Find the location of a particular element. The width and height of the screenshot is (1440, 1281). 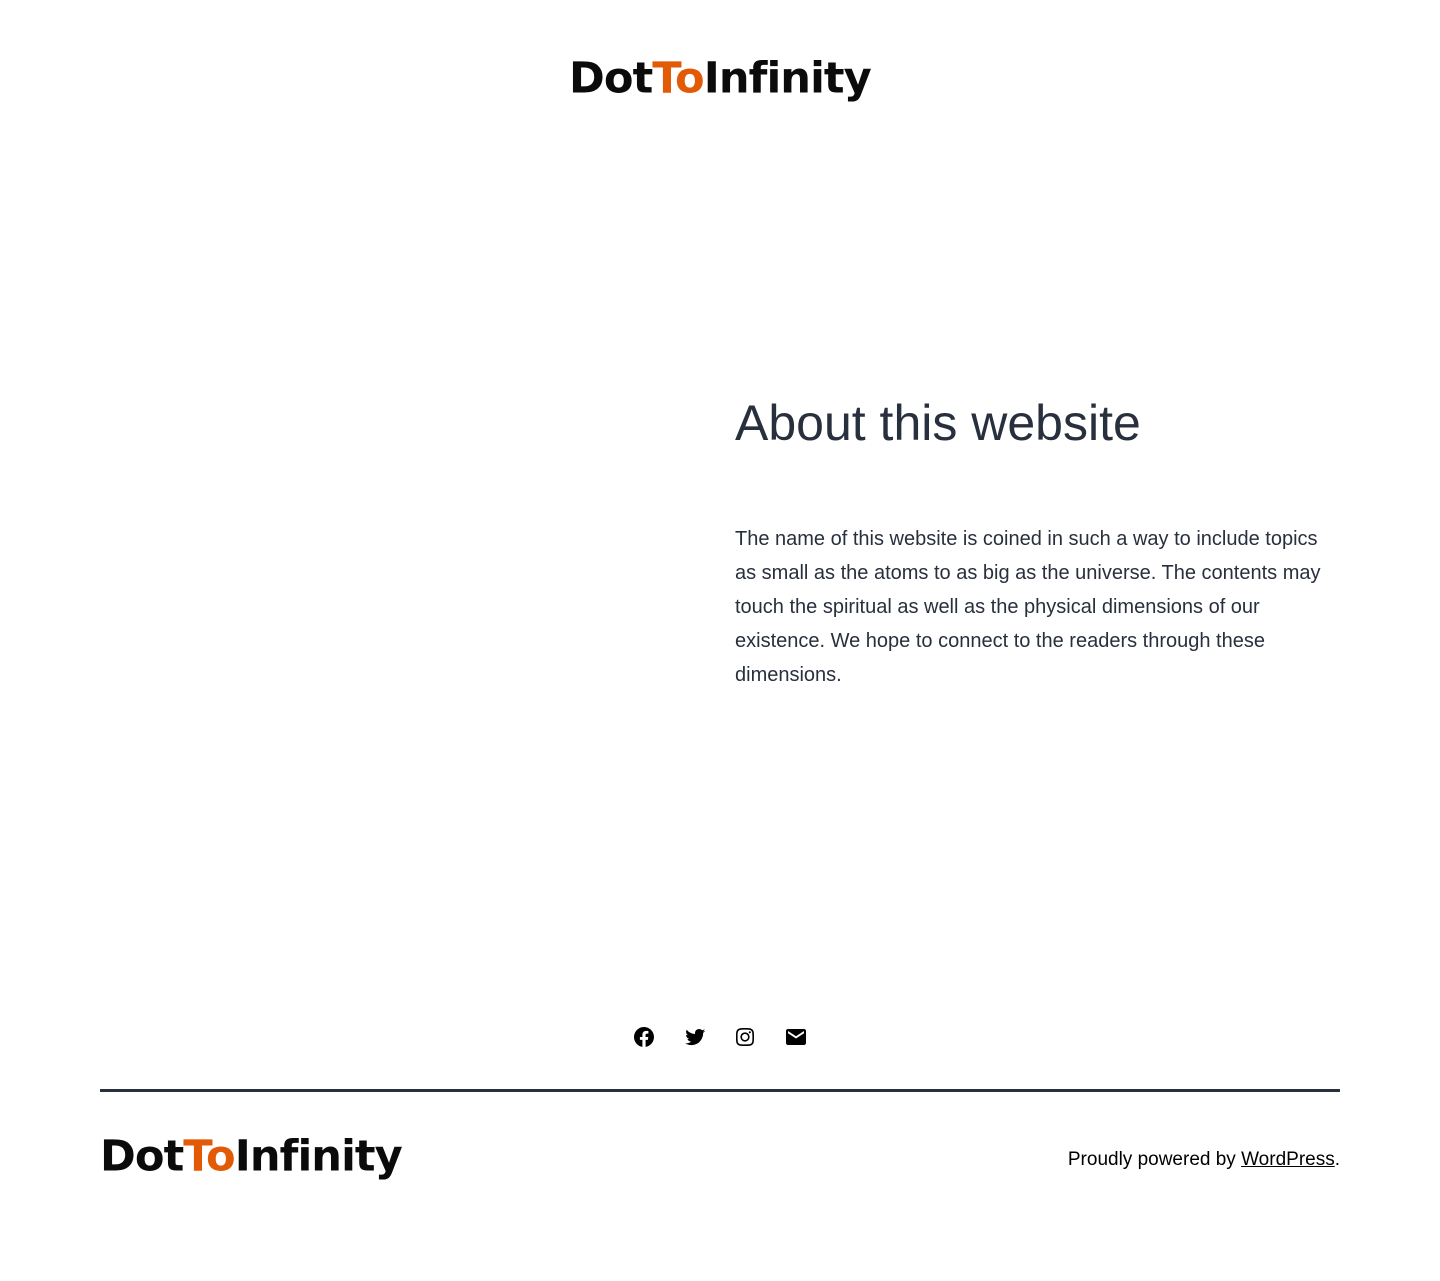

site-logo: DotToInfinity is located at coordinates (720, 80).